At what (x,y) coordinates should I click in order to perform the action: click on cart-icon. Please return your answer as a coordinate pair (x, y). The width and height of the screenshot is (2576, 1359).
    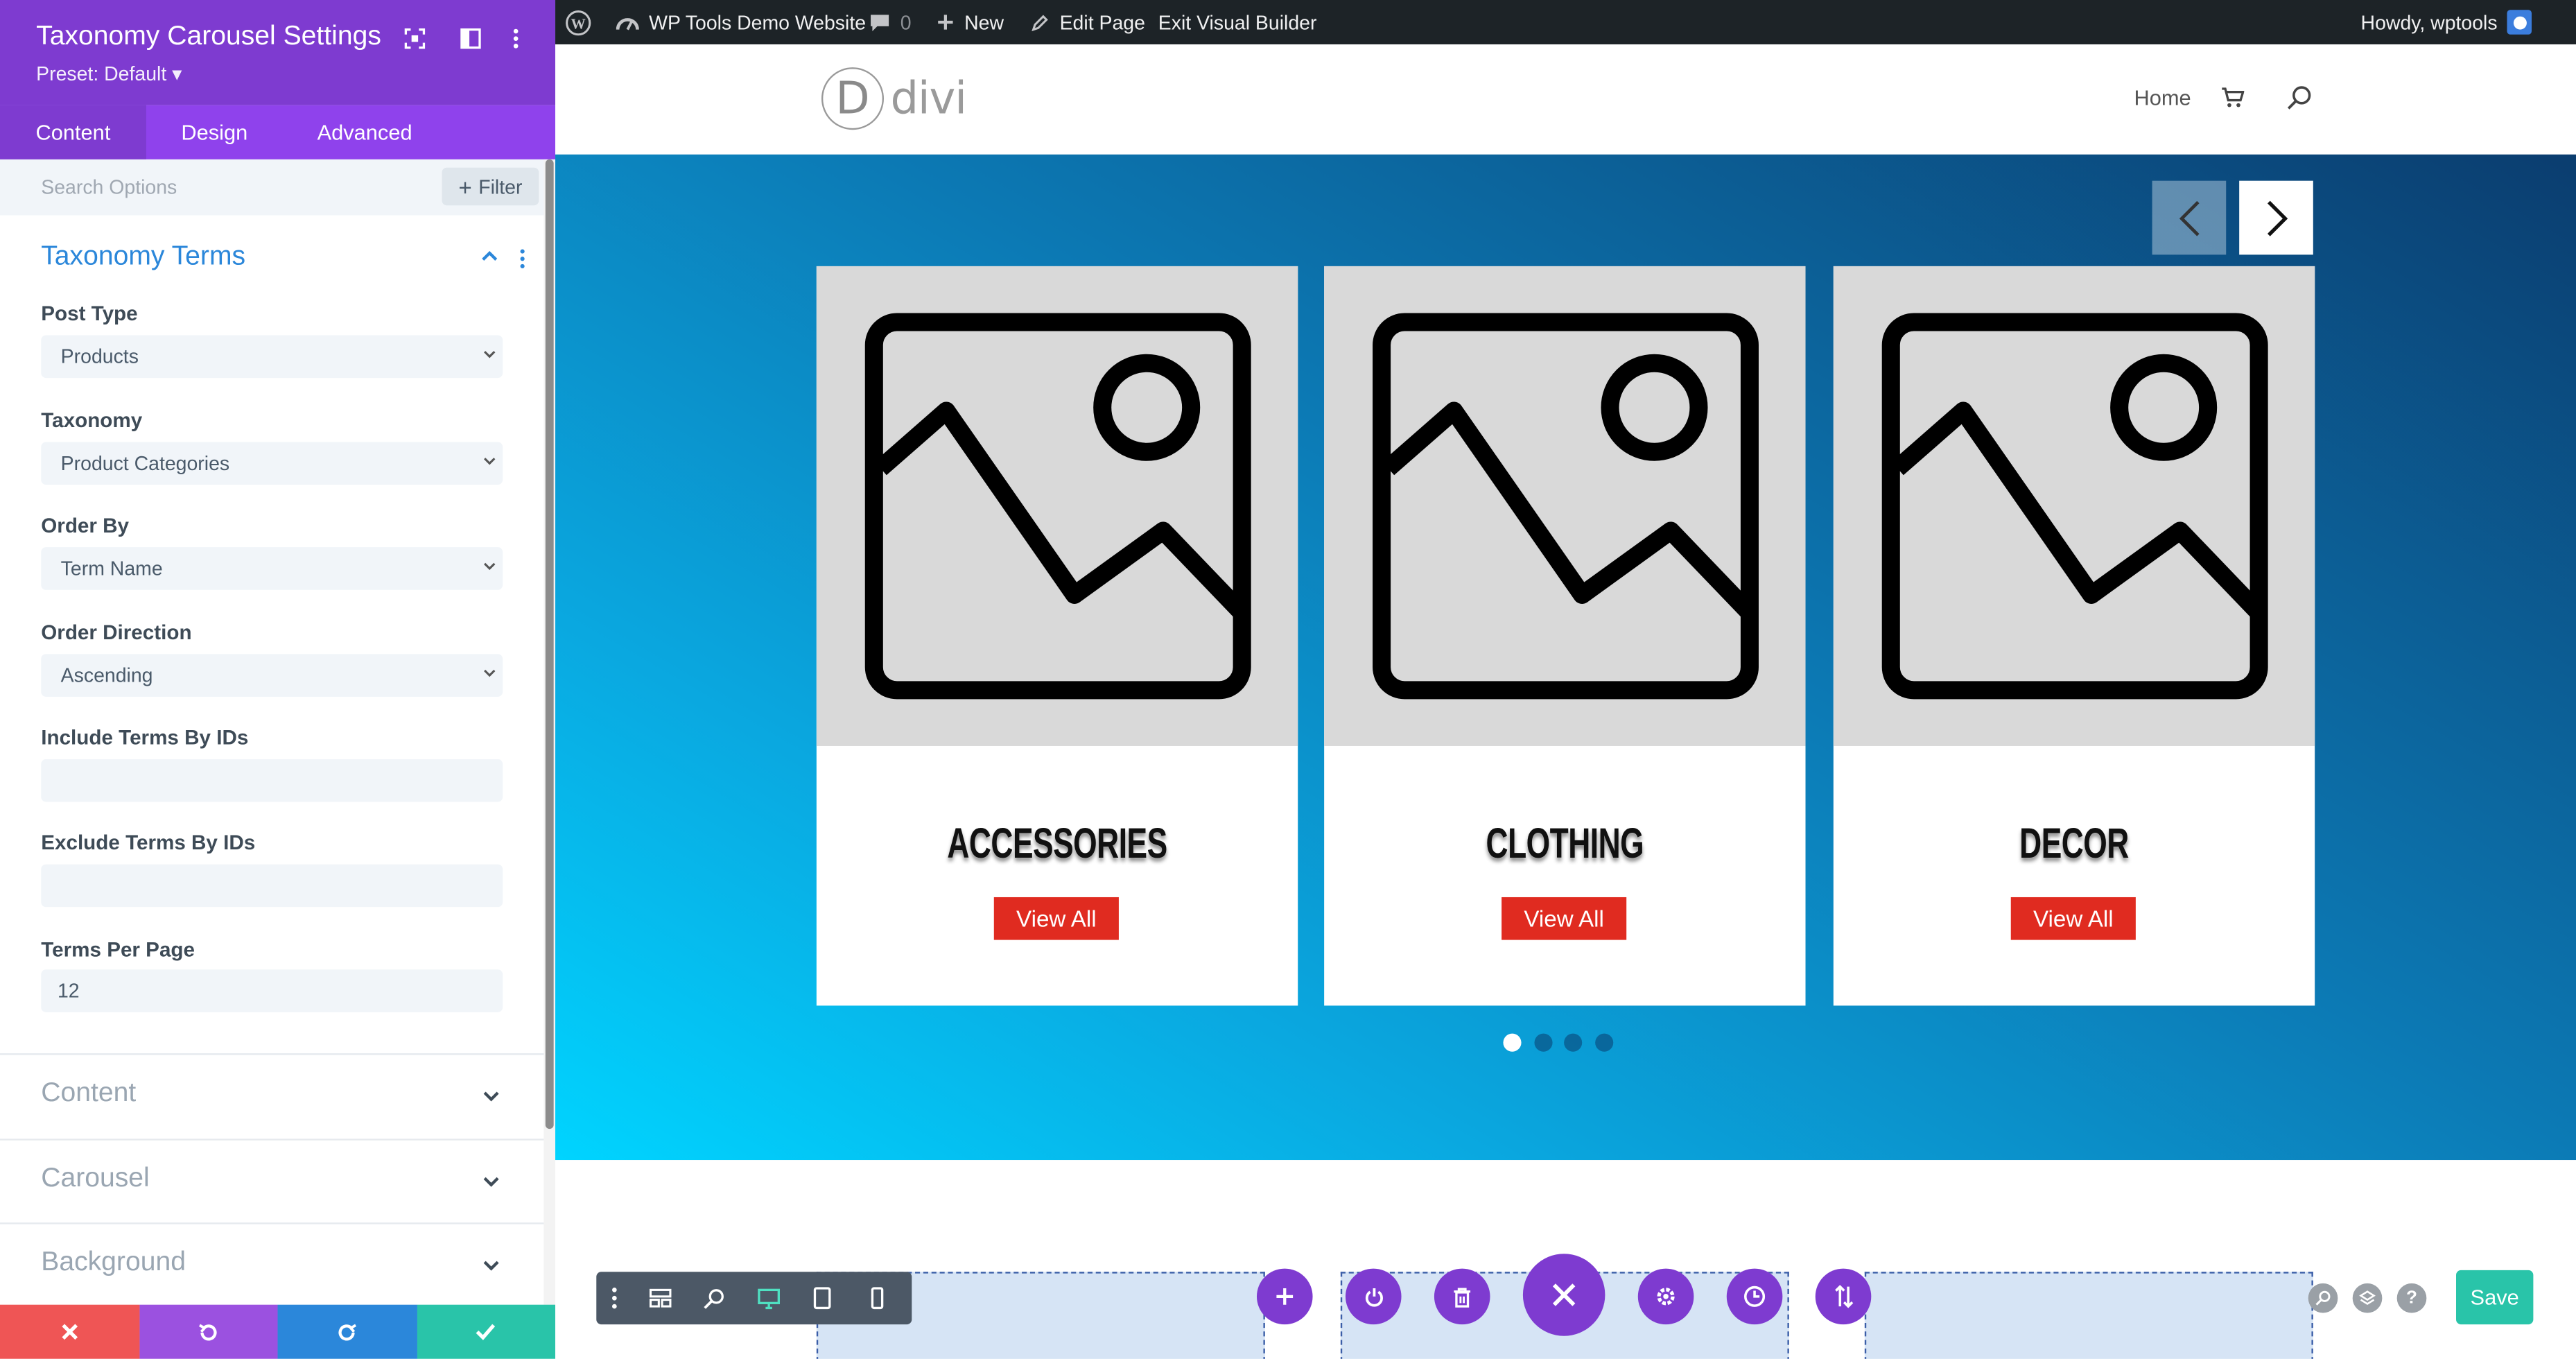
    Looking at the image, I should click on (2233, 98).